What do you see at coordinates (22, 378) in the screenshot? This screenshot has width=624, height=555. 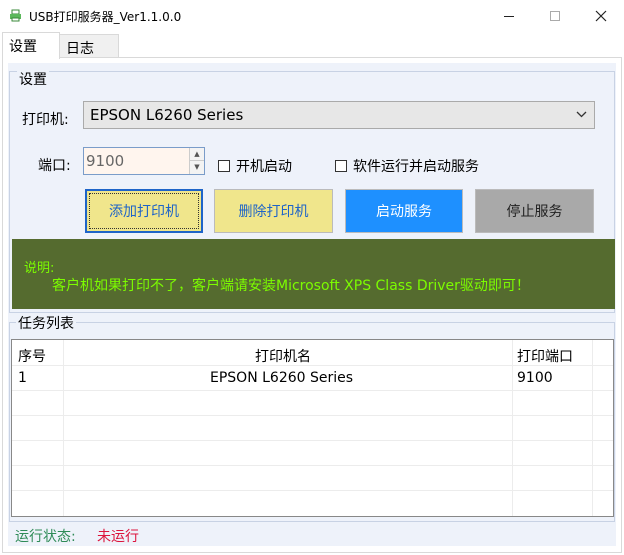 I see `table-cell-index: 1` at bounding box center [22, 378].